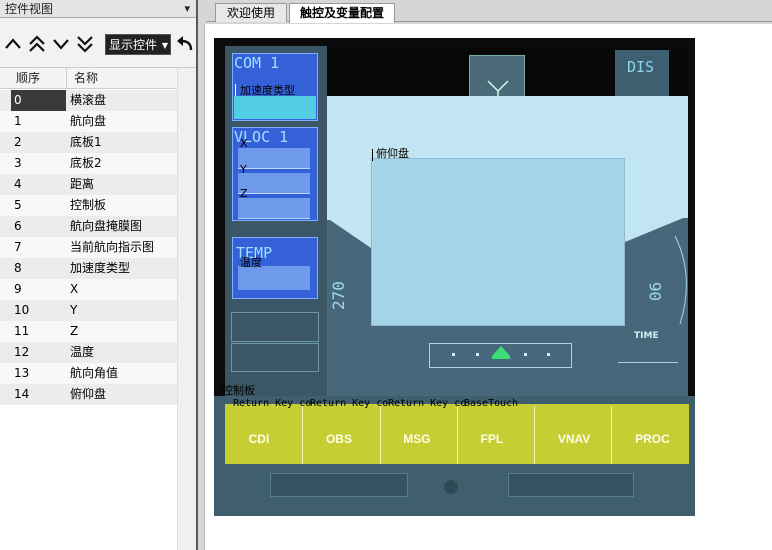 Image resolution: width=772 pixels, height=550 pixels. I want to click on distance-label: DIS, so click(641, 67).